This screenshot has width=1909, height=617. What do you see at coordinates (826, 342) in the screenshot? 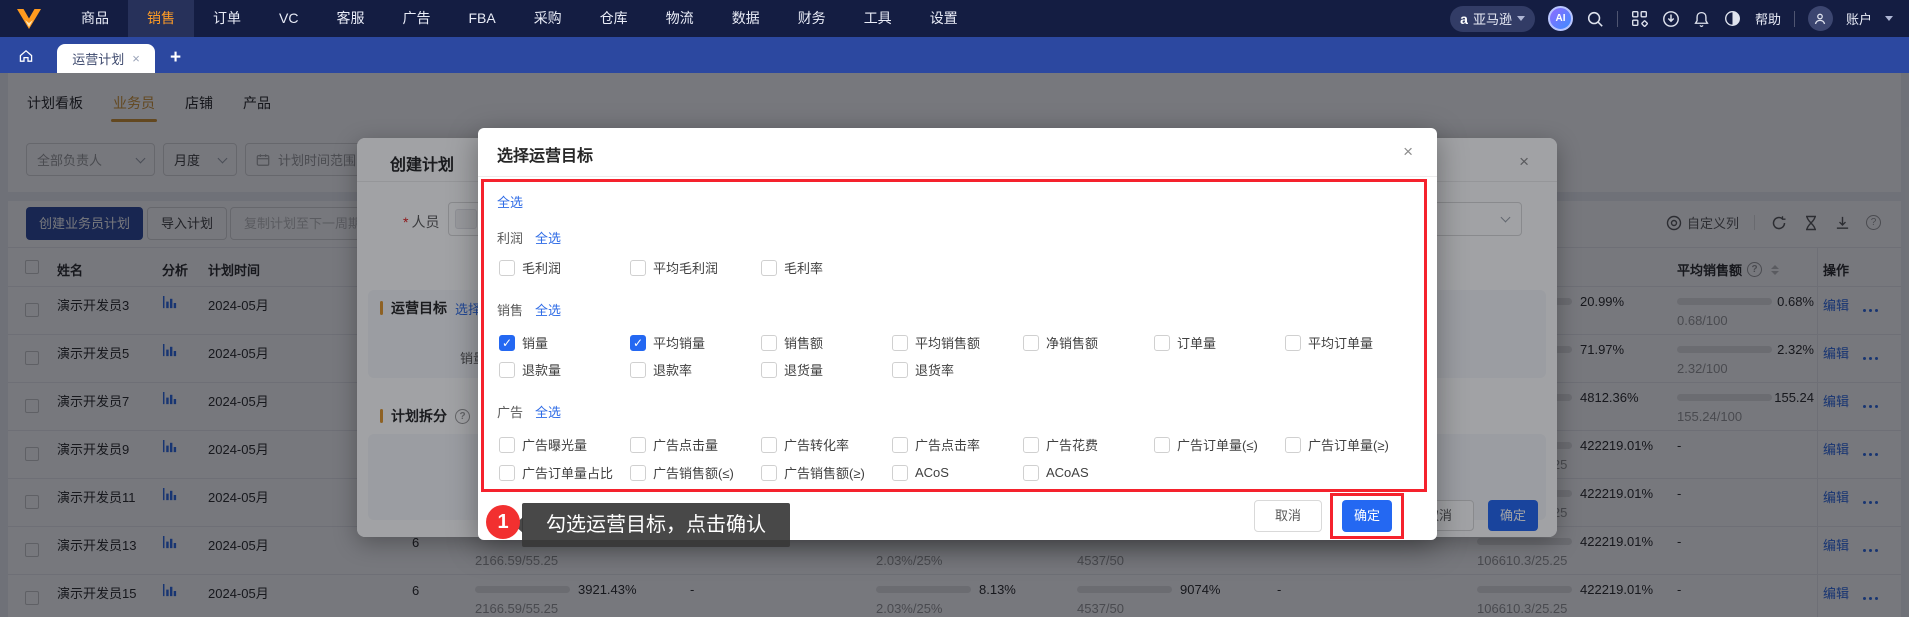
I see `checkbox-sales-amount: 销售额` at bounding box center [826, 342].